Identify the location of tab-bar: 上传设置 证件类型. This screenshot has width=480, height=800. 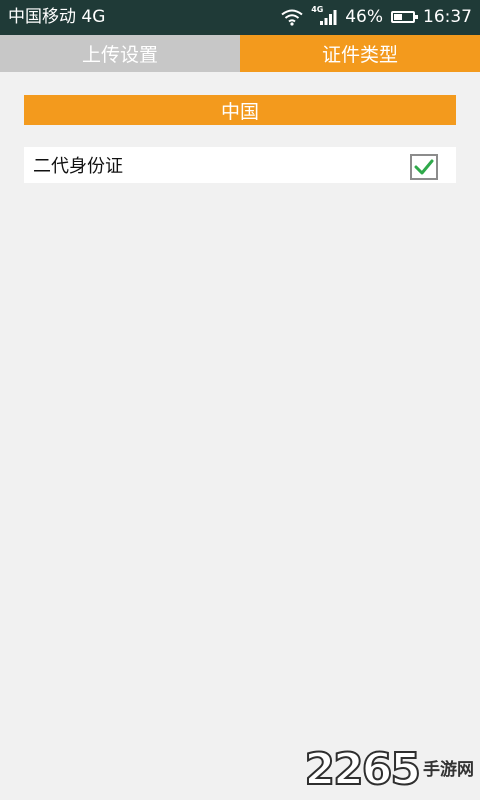
(240, 53).